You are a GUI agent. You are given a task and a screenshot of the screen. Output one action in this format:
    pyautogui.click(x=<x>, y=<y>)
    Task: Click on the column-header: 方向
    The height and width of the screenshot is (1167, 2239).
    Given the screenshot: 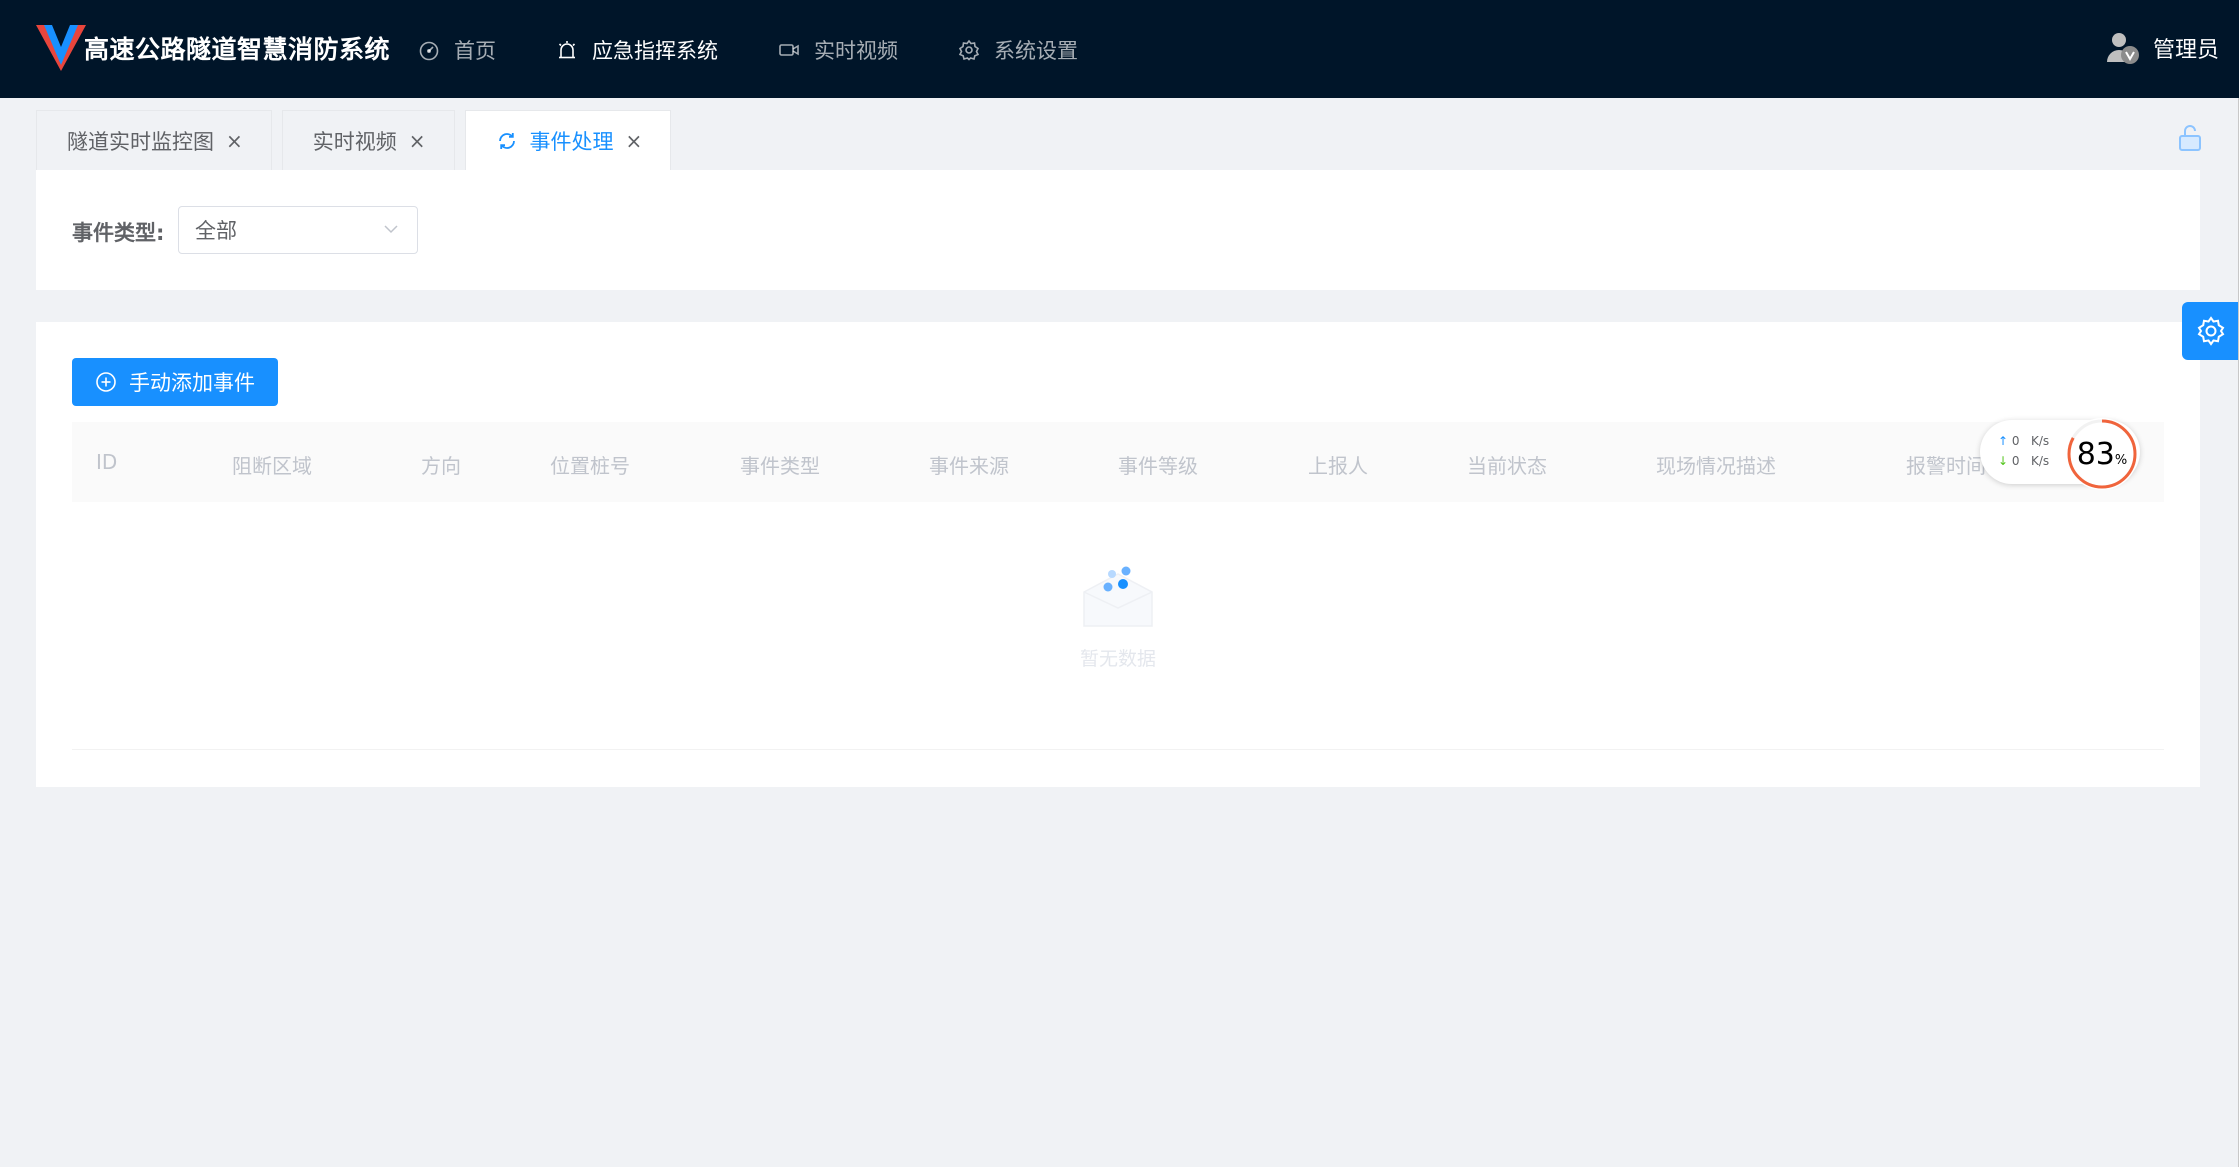 What is the action you would take?
    pyautogui.click(x=441, y=464)
    